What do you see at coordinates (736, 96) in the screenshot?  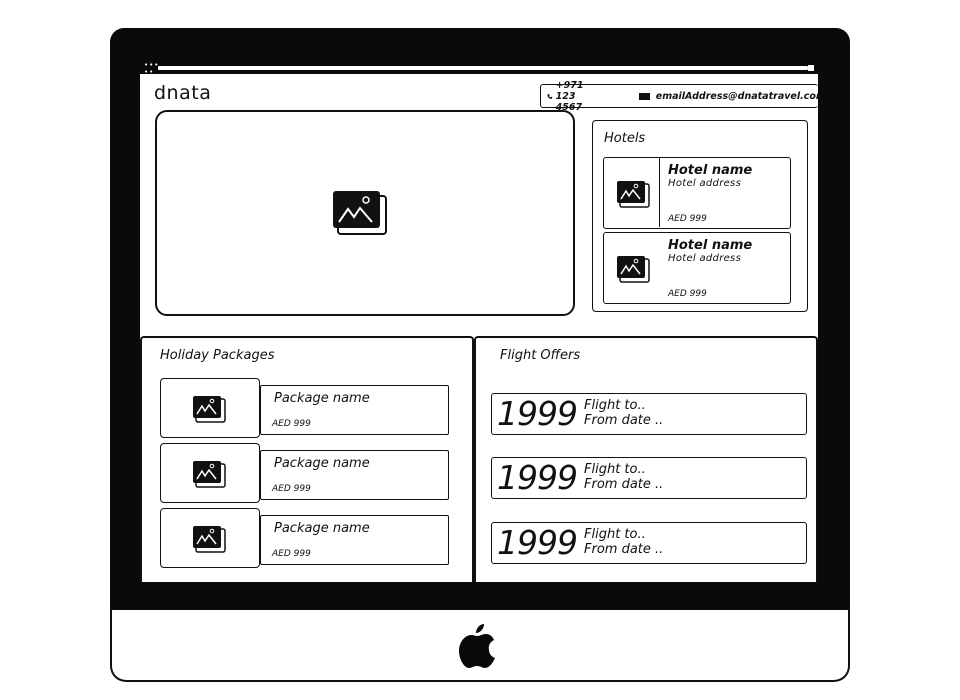 I see `email-address: emailAddress@dnatatravel.com` at bounding box center [736, 96].